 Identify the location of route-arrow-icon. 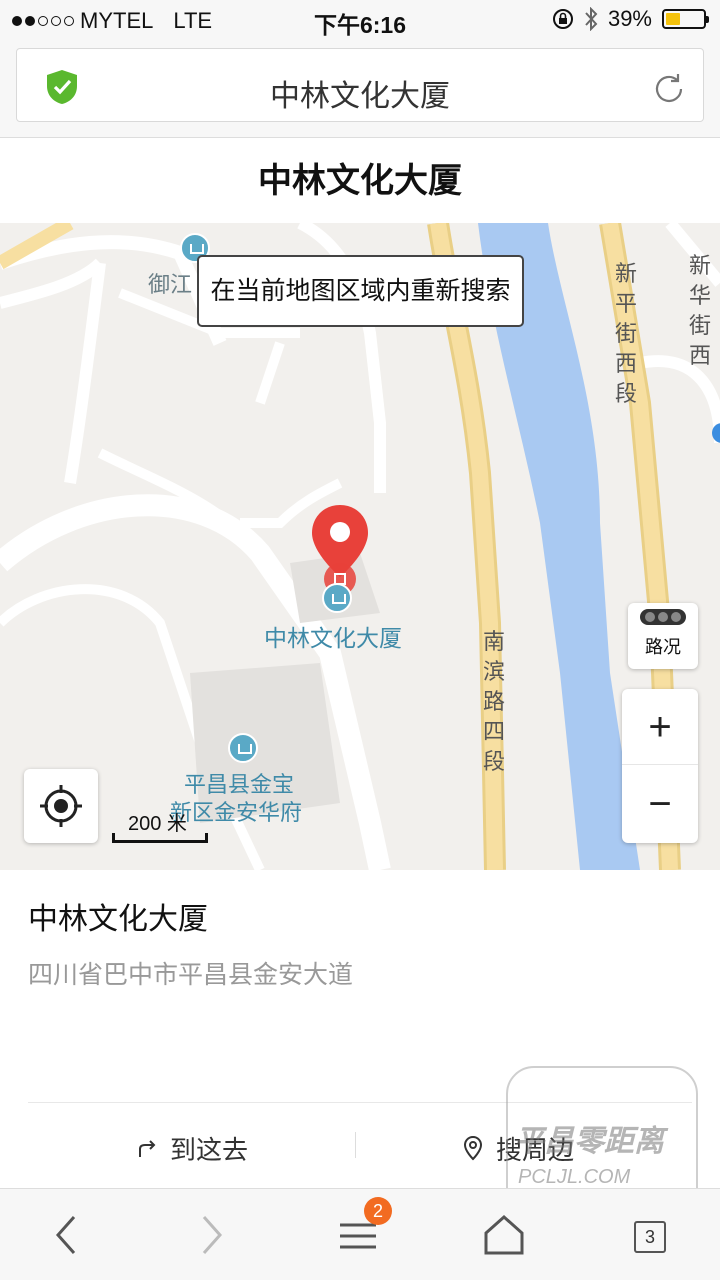
(147, 1148).